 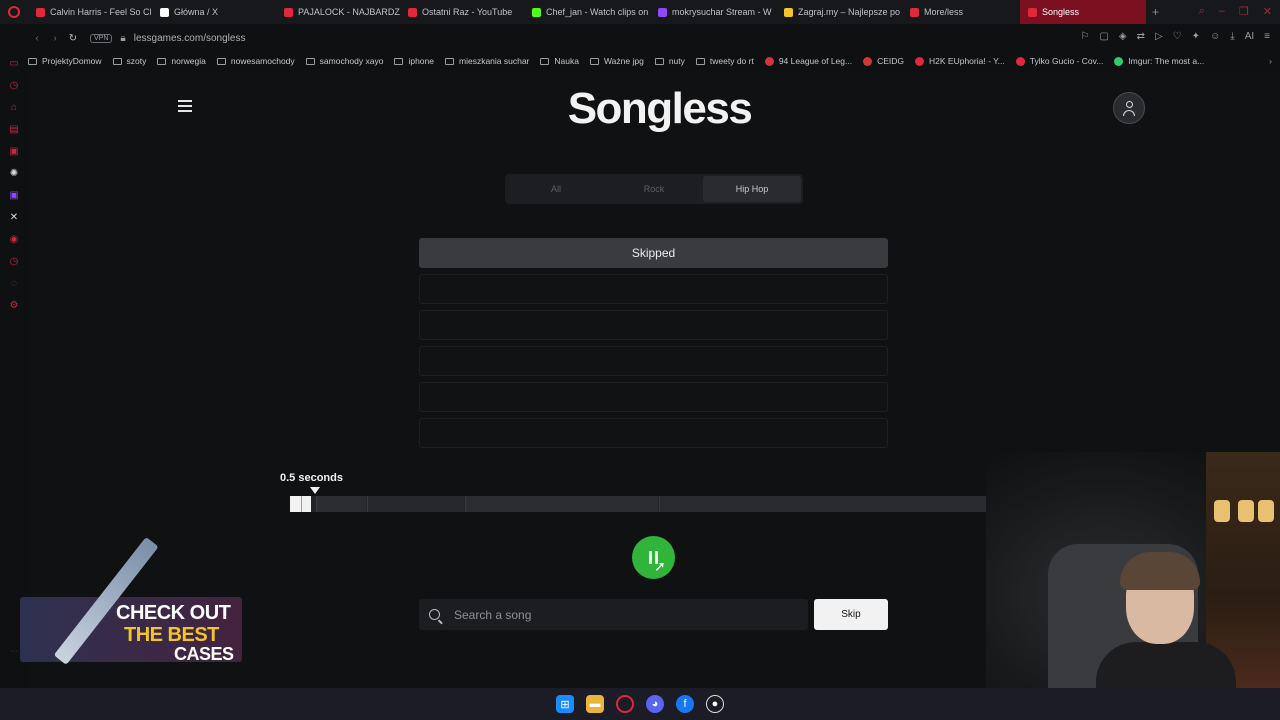 What do you see at coordinates (1244, 11) in the screenshot?
I see `maximize-icon: ❐` at bounding box center [1244, 11].